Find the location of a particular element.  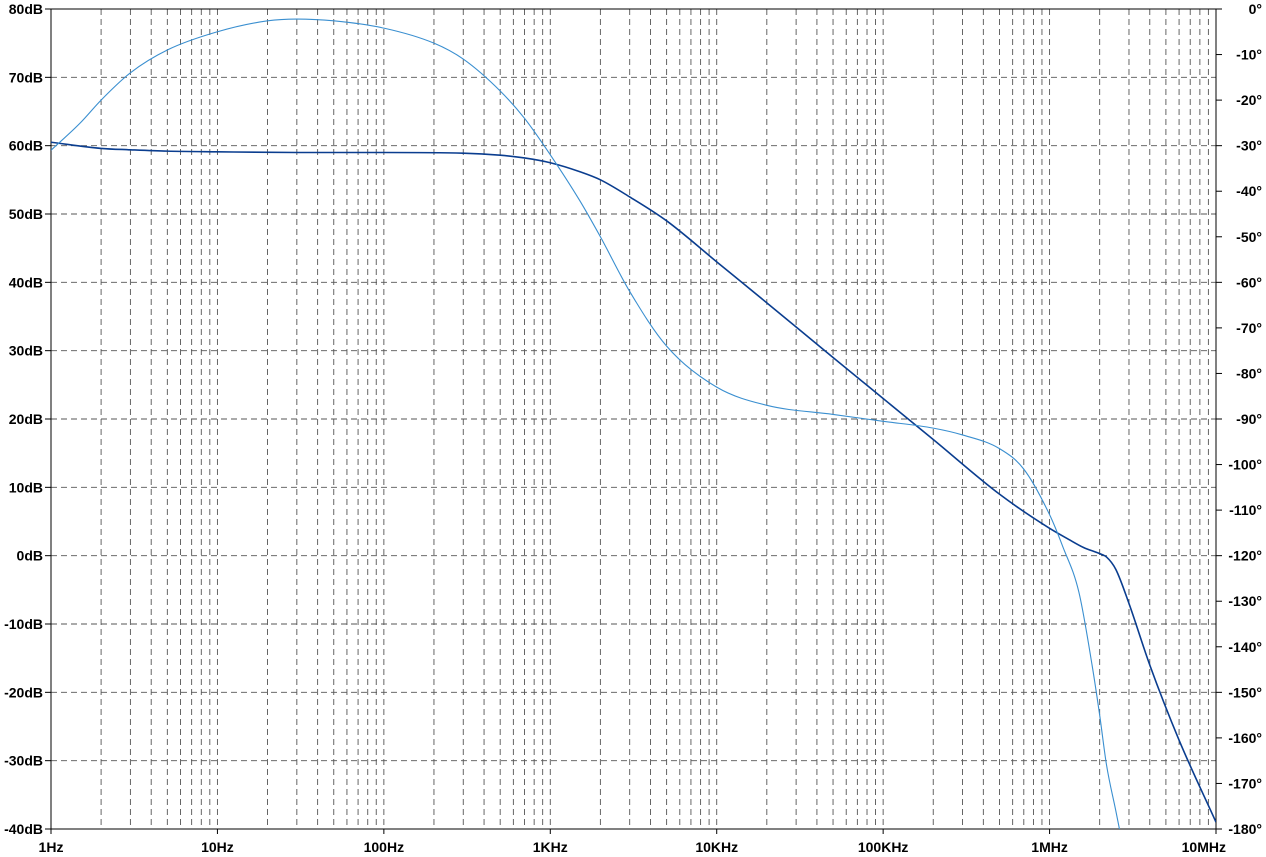

y-left-tick-label: 10dB is located at coordinates (26, 487).